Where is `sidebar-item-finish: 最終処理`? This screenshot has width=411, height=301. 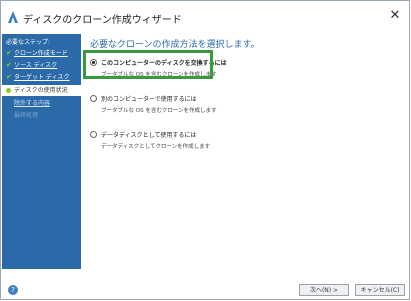 sidebar-item-finish: 最終処理 is located at coordinates (41, 115).